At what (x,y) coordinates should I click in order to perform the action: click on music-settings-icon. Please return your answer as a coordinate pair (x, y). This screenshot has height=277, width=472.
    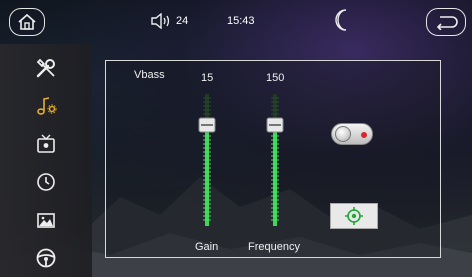
    Looking at the image, I should click on (47, 106).